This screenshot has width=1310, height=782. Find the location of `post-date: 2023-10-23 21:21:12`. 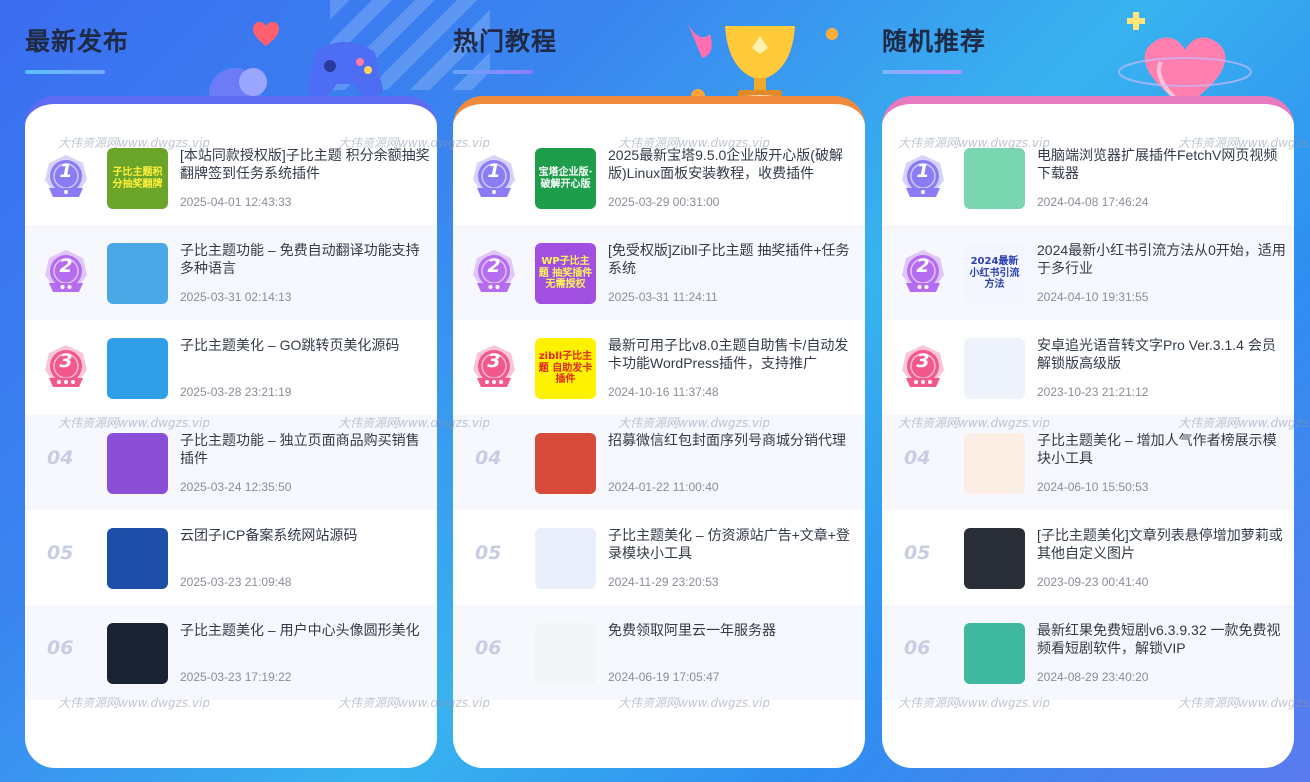

post-date: 2023-10-23 21:21:12 is located at coordinates (1093, 392).